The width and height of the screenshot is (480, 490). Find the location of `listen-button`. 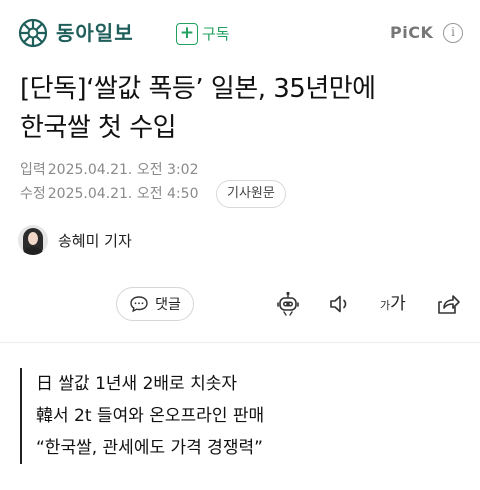

listen-button is located at coordinates (340, 304).